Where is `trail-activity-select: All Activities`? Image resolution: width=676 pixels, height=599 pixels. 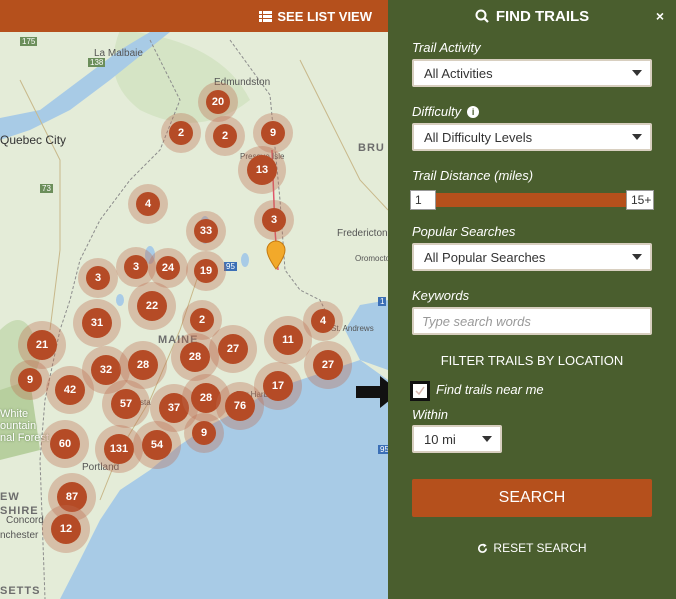
trail-activity-select: All Activities is located at coordinates (532, 73).